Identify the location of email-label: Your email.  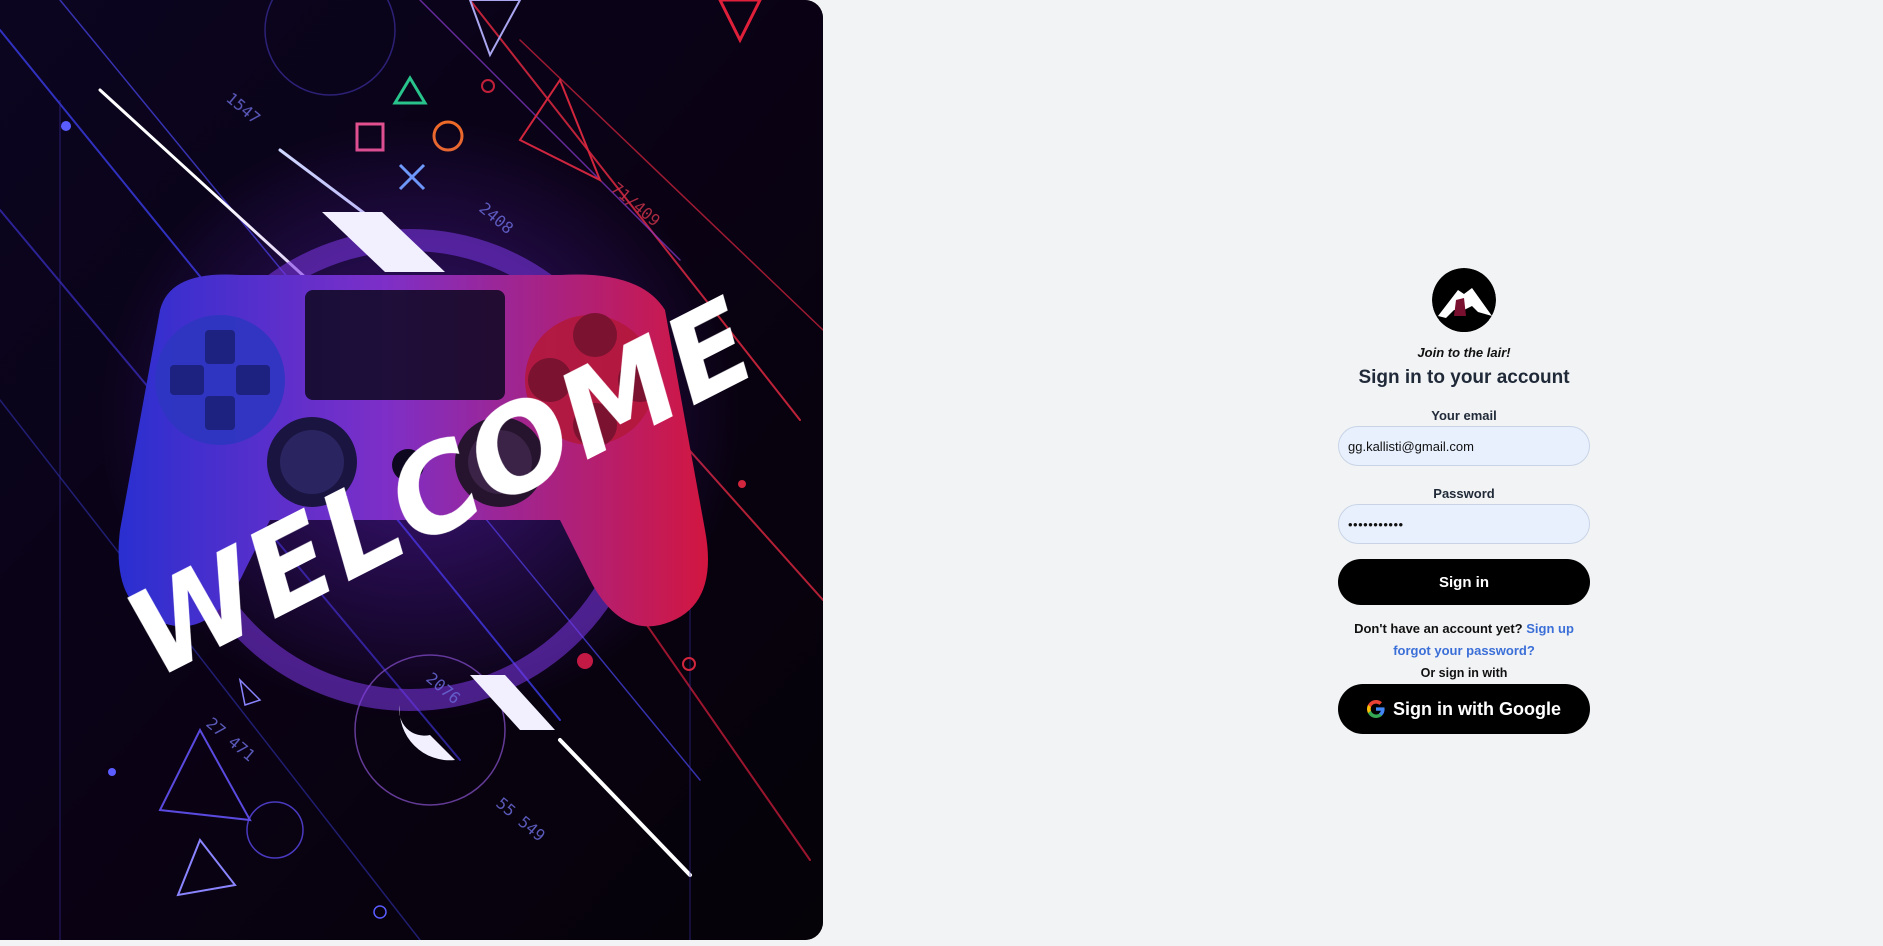
(1464, 415).